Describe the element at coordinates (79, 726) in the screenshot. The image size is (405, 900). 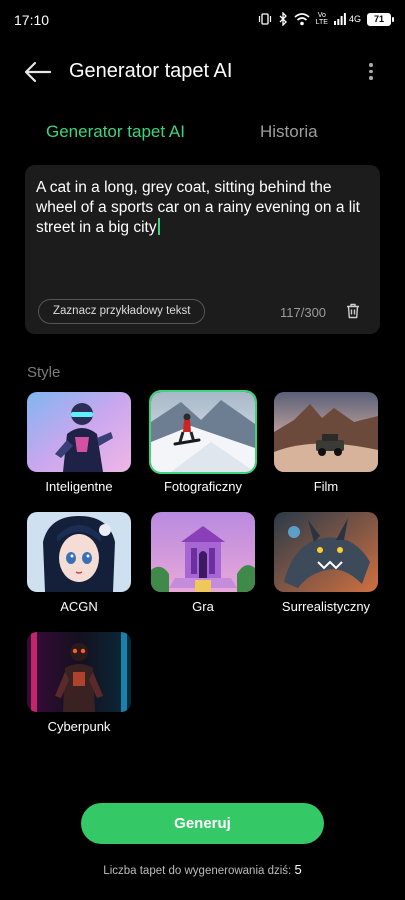
I see `style-name: Cyberpunk` at that location.